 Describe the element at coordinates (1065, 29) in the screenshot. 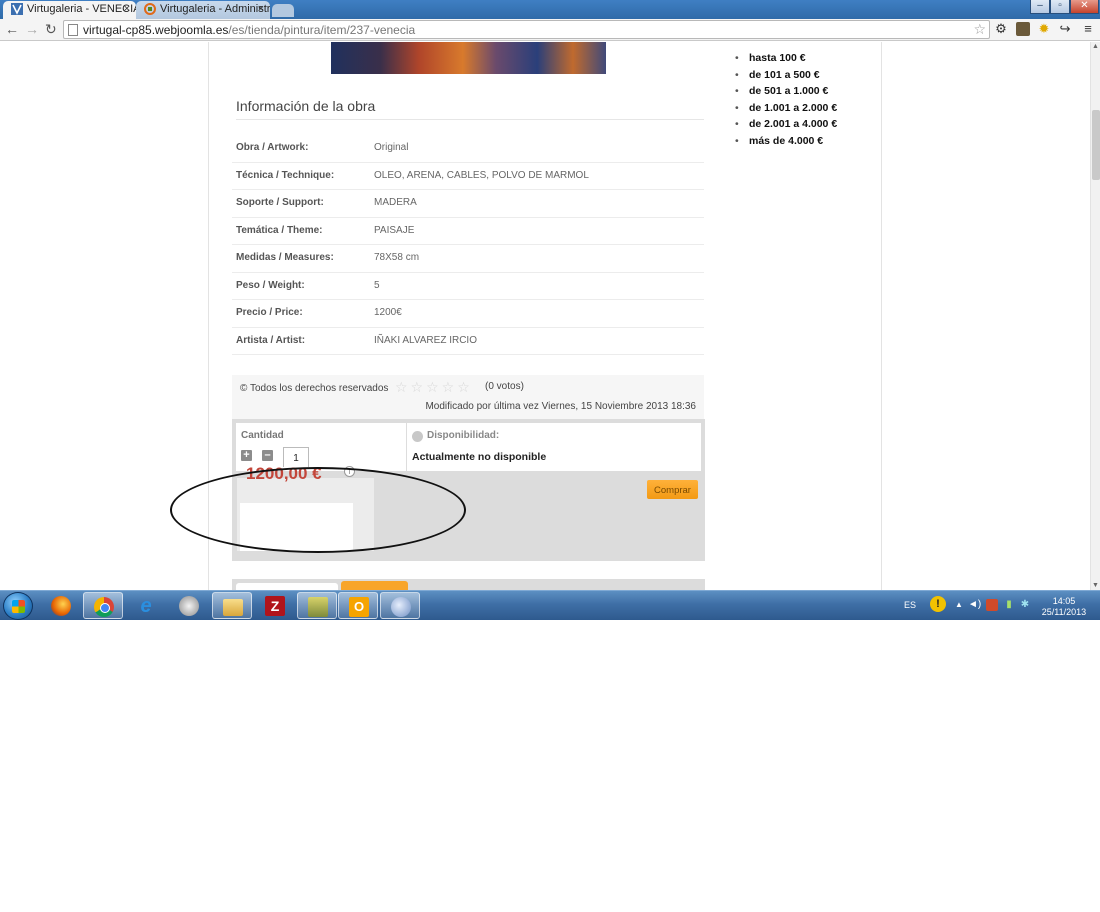

I see `extension-arrow-icon: ↪` at that location.